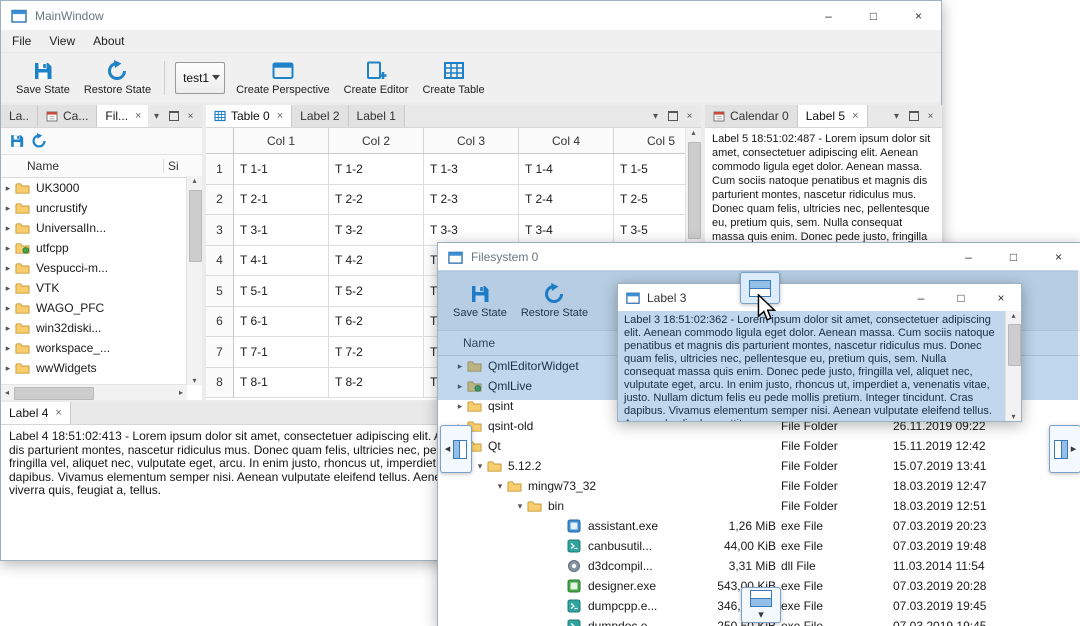  What do you see at coordinates (21, 41) in the screenshot?
I see `menu-file: File` at bounding box center [21, 41].